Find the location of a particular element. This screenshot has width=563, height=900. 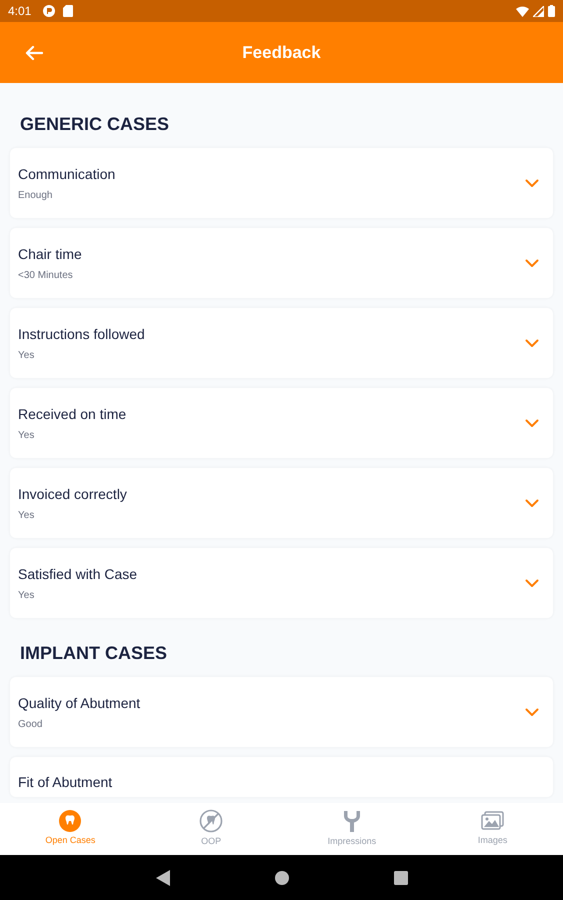

dropdown-label: Satisfied with Case is located at coordinates (78, 574).